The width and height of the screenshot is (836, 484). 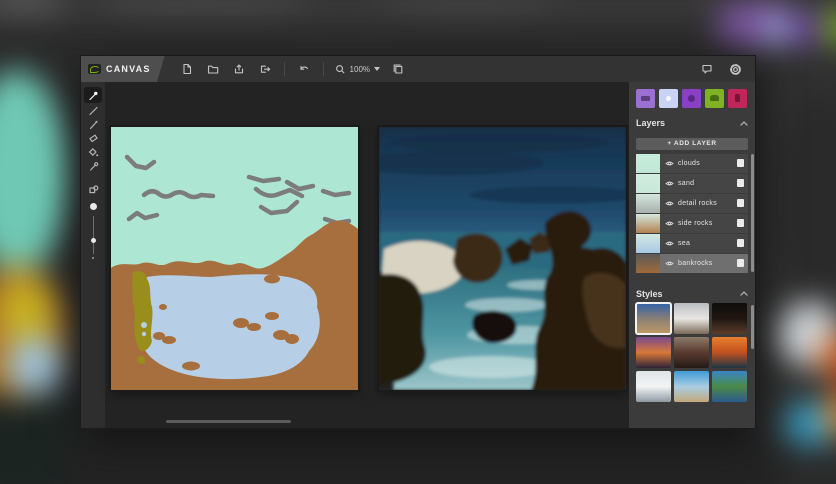 I want to click on style-option-dark-peak, so click(x=691, y=352).